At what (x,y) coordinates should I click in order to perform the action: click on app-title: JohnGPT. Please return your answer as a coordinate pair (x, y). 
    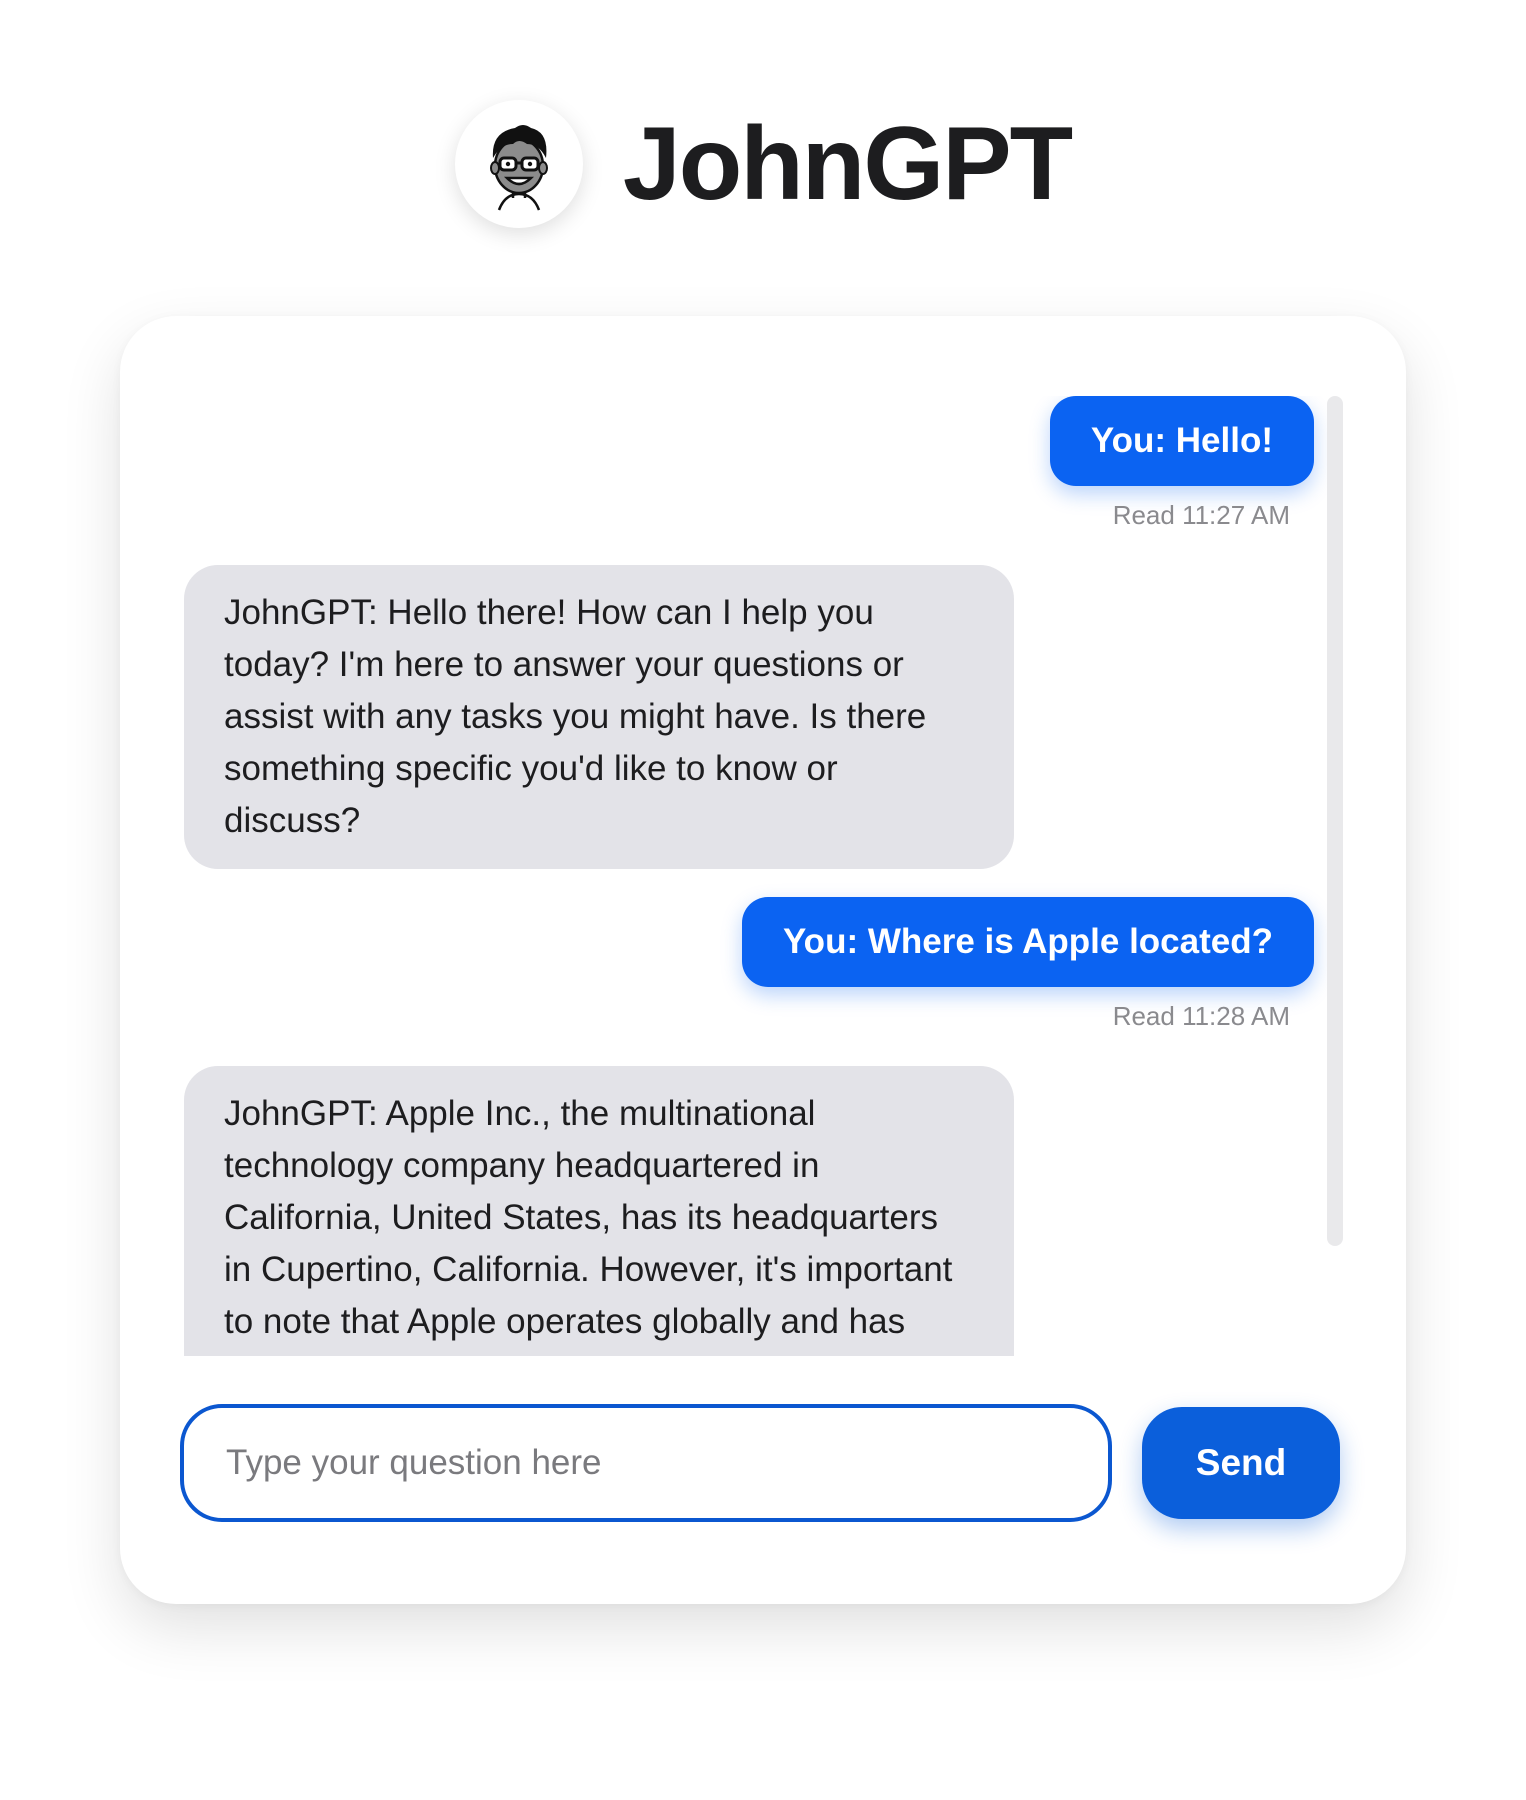
    Looking at the image, I should click on (847, 164).